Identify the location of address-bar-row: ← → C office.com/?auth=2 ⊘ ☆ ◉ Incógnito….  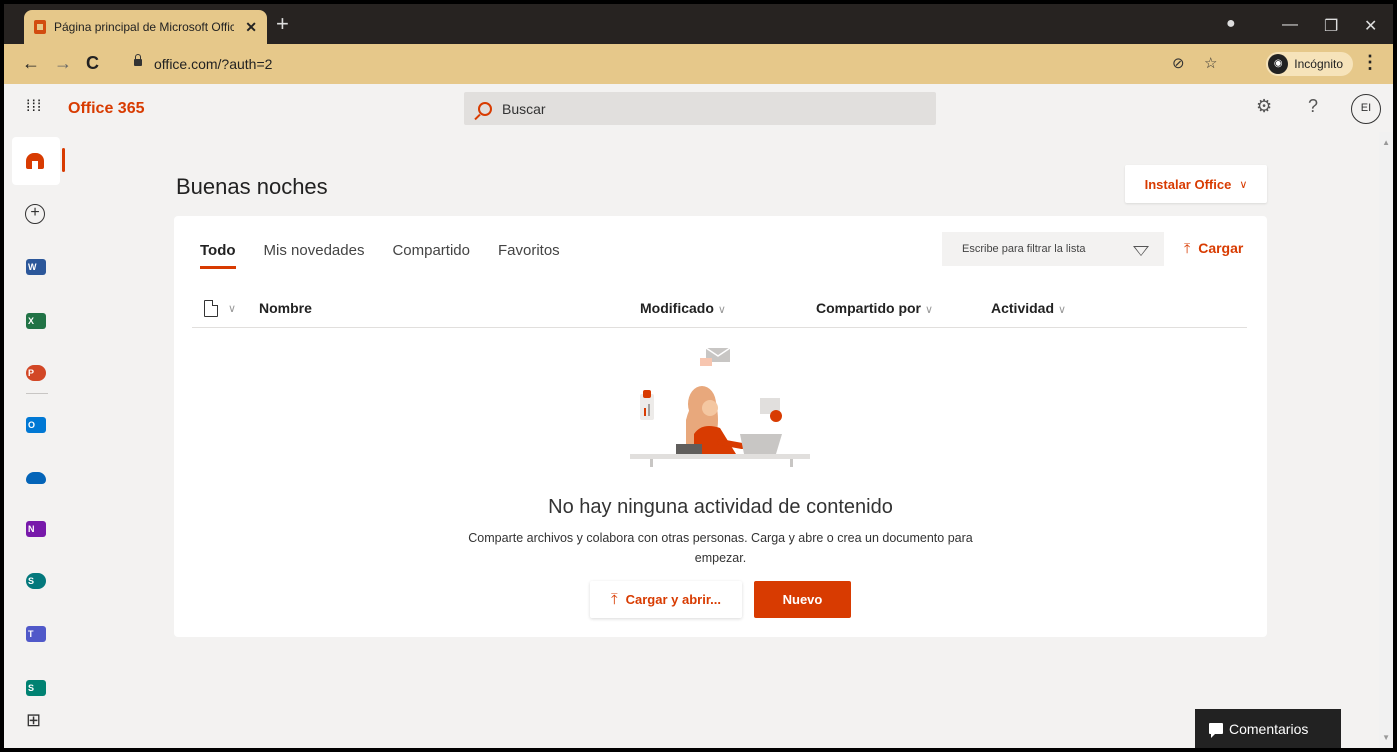
(698, 64).